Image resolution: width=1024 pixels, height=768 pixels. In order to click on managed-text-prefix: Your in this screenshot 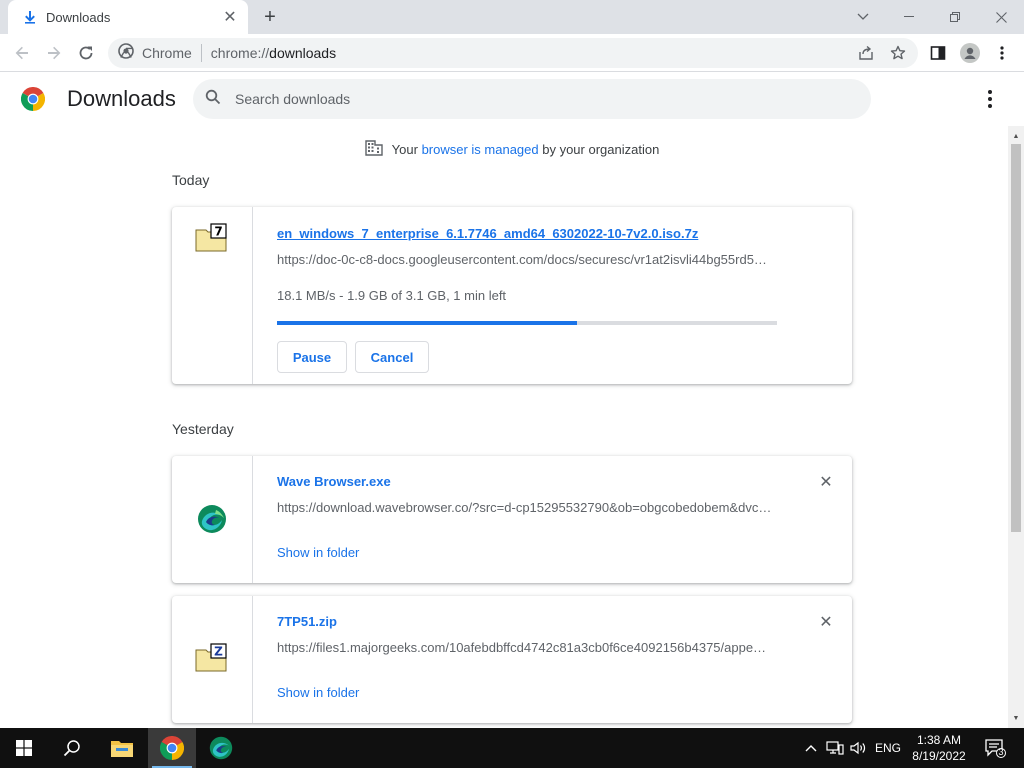, I will do `click(406, 149)`.